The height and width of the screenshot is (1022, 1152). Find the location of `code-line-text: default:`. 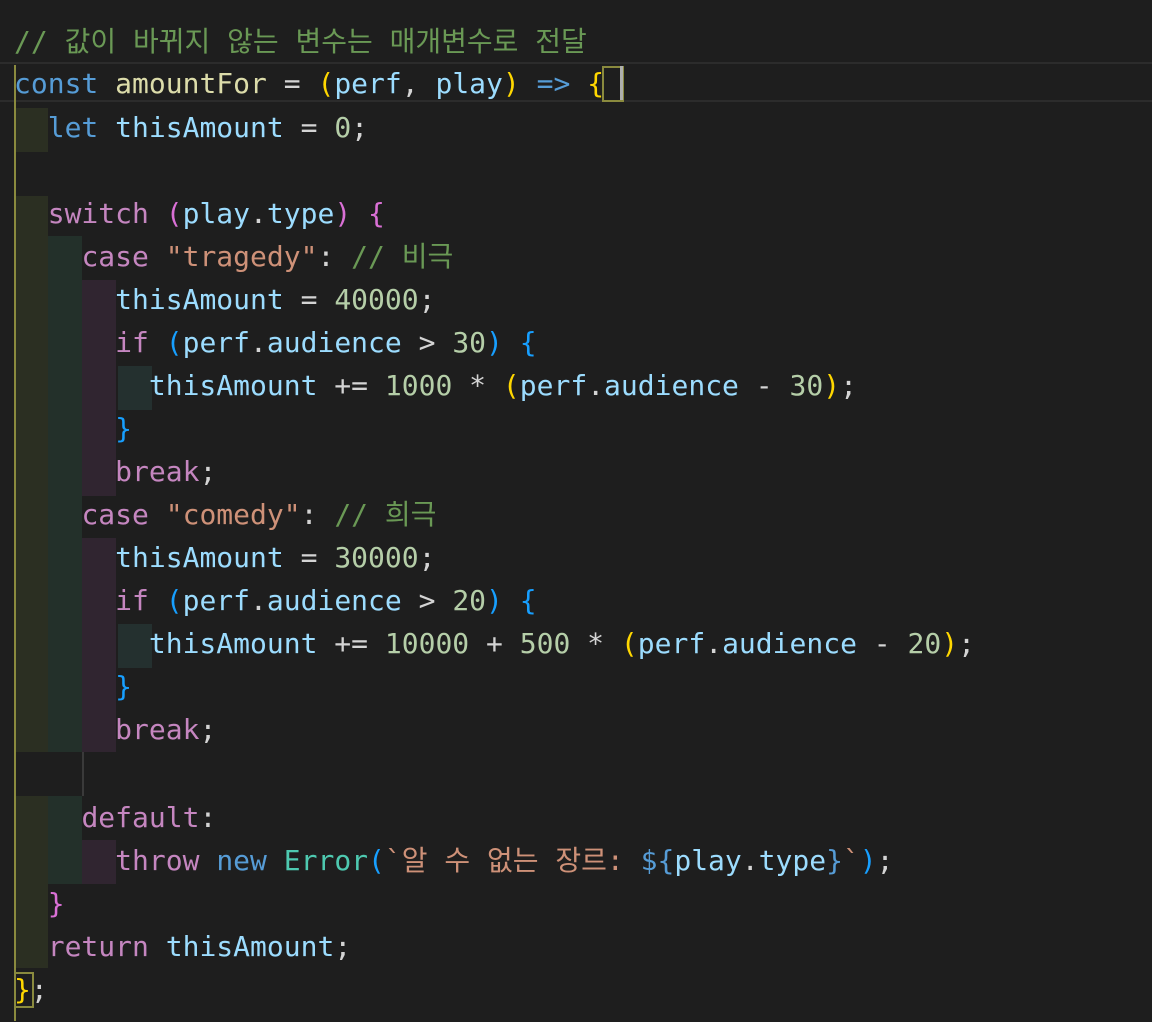

code-line-text: default: is located at coordinates (115, 817).